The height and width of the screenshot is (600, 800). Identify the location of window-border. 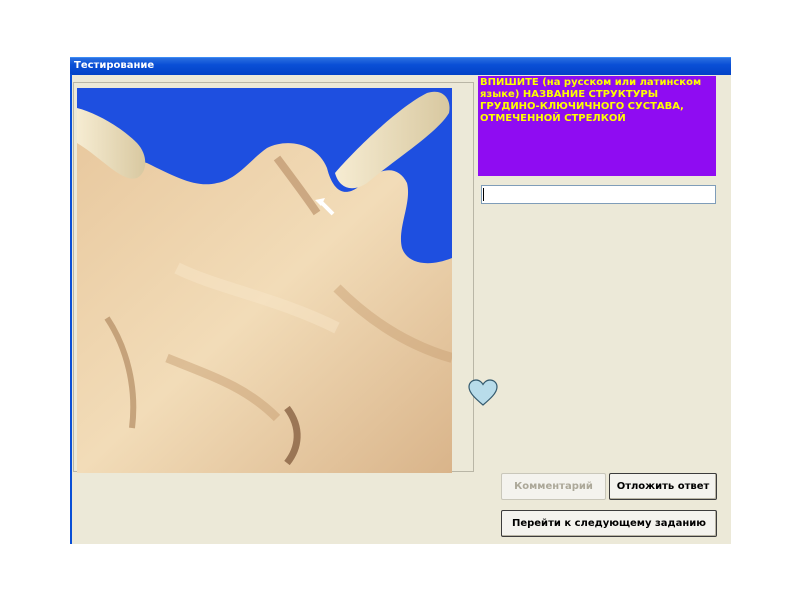
(71, 309).